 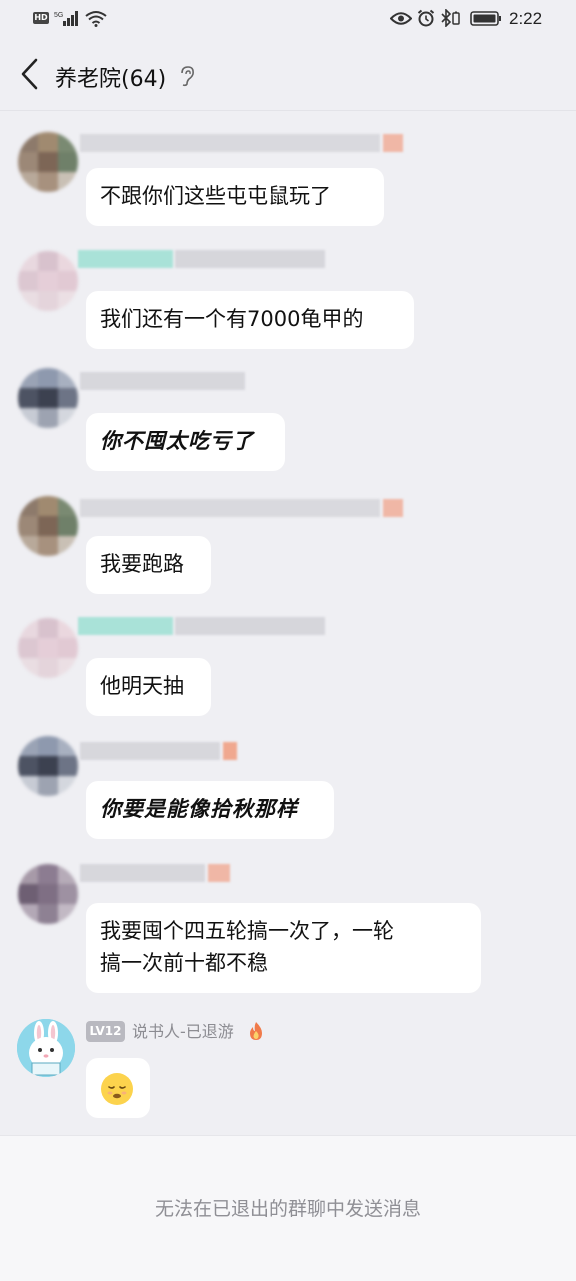 What do you see at coordinates (183, 1031) in the screenshot?
I see `sender-name: 说书人-已退游` at bounding box center [183, 1031].